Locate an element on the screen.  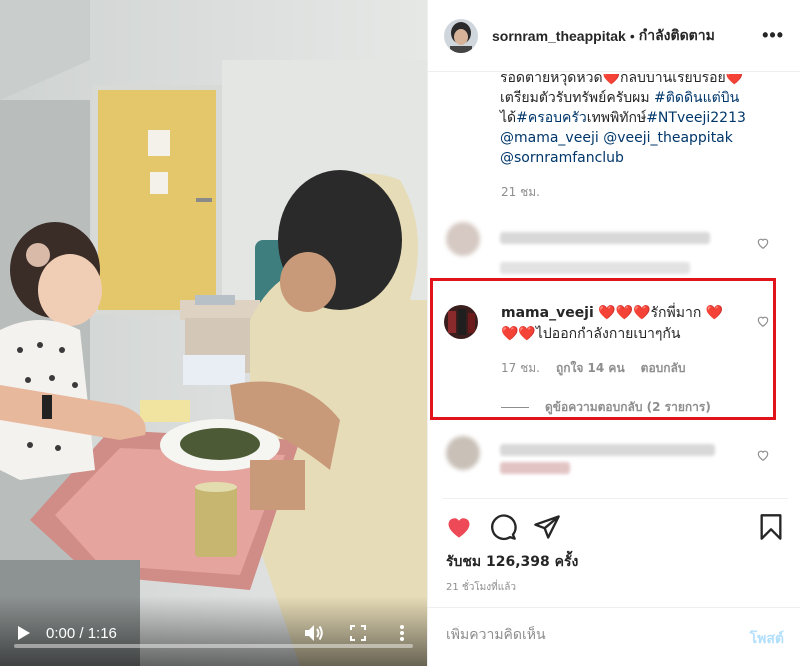
replies-divider is located at coordinates (515, 407).